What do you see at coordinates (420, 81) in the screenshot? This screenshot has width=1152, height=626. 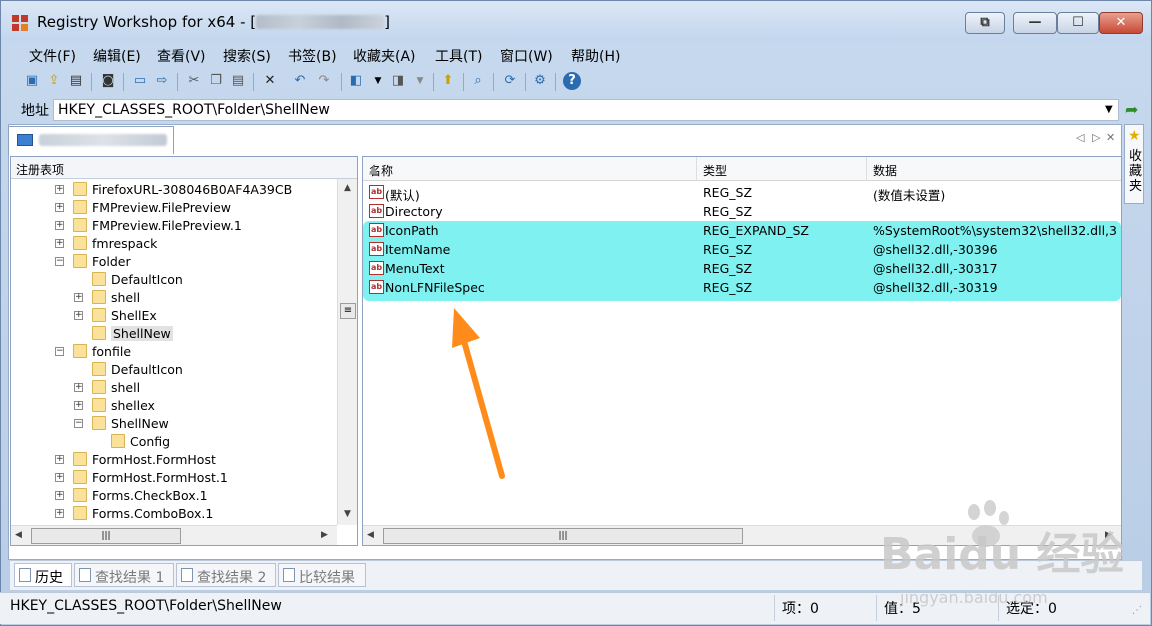 I see `forward-dropdown-icon: ▼` at bounding box center [420, 81].